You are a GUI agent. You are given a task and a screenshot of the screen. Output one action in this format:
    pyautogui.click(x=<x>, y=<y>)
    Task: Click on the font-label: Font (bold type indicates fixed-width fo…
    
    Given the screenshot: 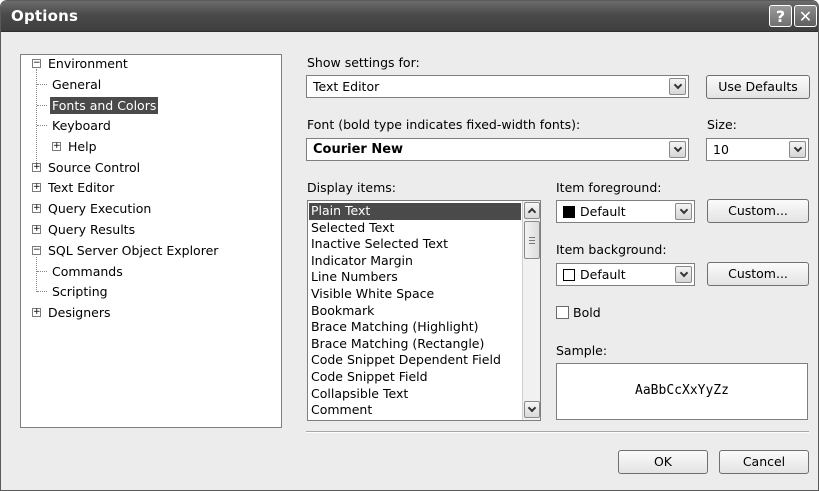 What is the action you would take?
    pyautogui.click(x=444, y=124)
    